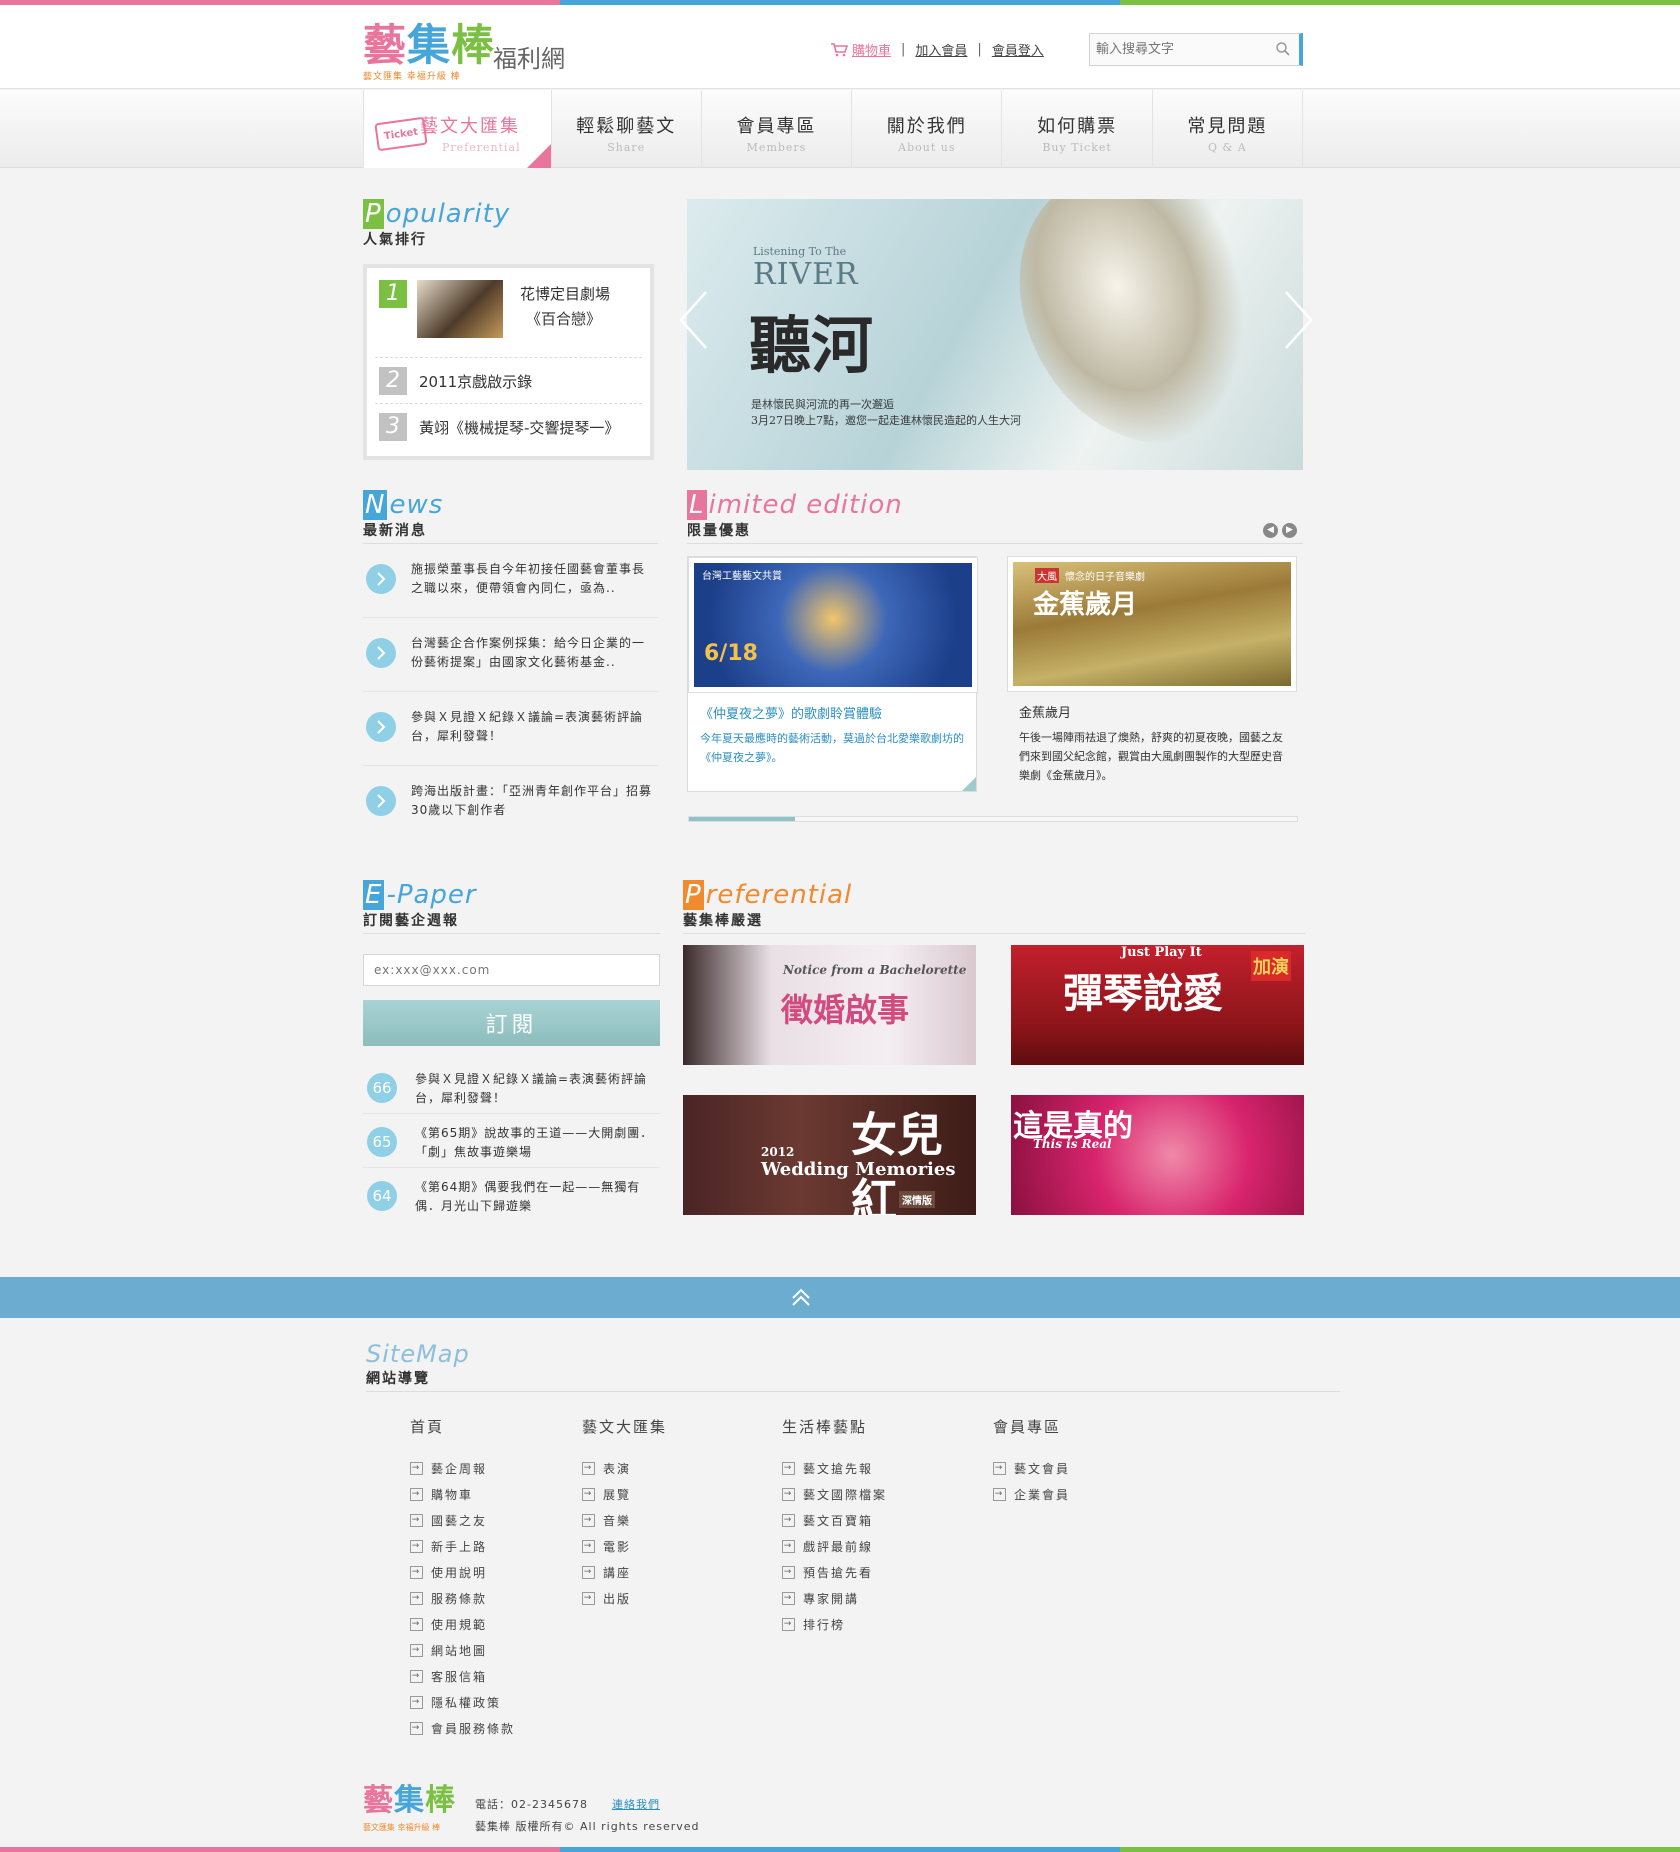 This screenshot has width=1680, height=1852. I want to click on preferential-item: Just Play It 彈琴說愛 加演, so click(1157, 1005).